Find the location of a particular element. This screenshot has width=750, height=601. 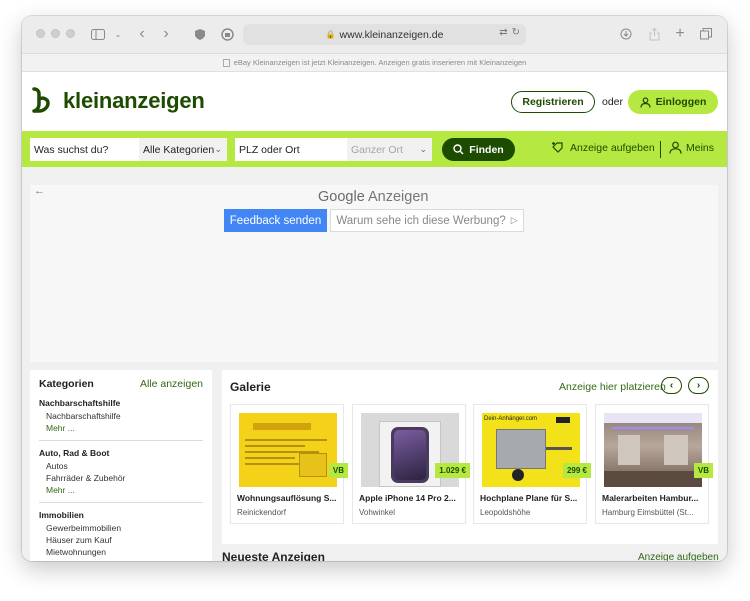

newest-title: Neueste Anzeigen is located at coordinates (273, 555).